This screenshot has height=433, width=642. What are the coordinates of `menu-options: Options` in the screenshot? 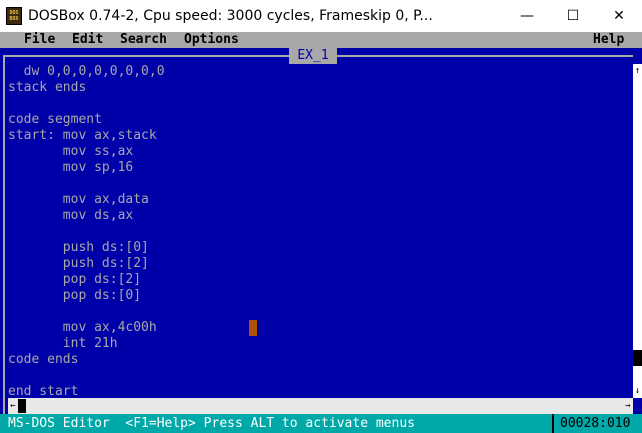 It's located at (211, 40).